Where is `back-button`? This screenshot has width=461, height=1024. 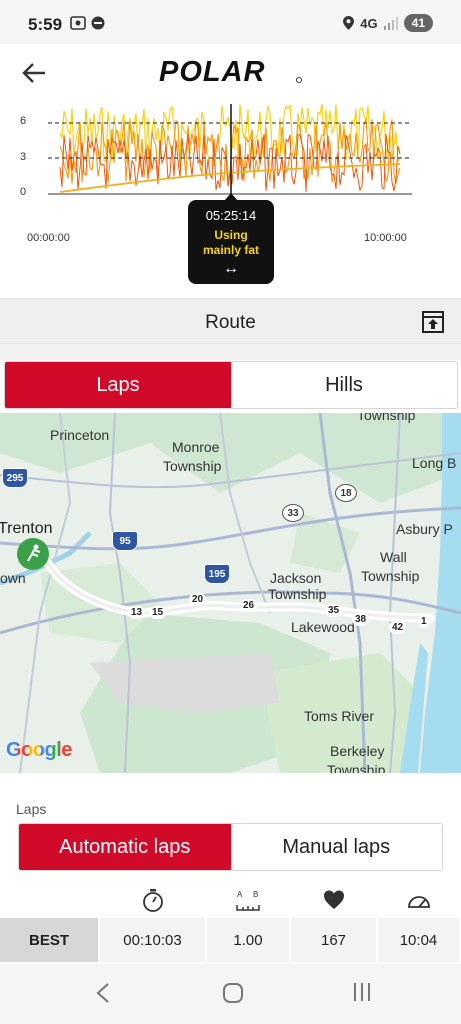 back-button is located at coordinates (35, 73).